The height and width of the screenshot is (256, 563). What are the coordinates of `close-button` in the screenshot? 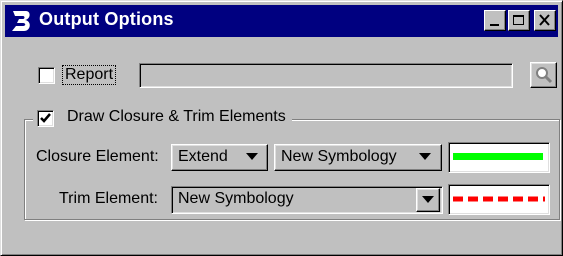 It's located at (545, 20).